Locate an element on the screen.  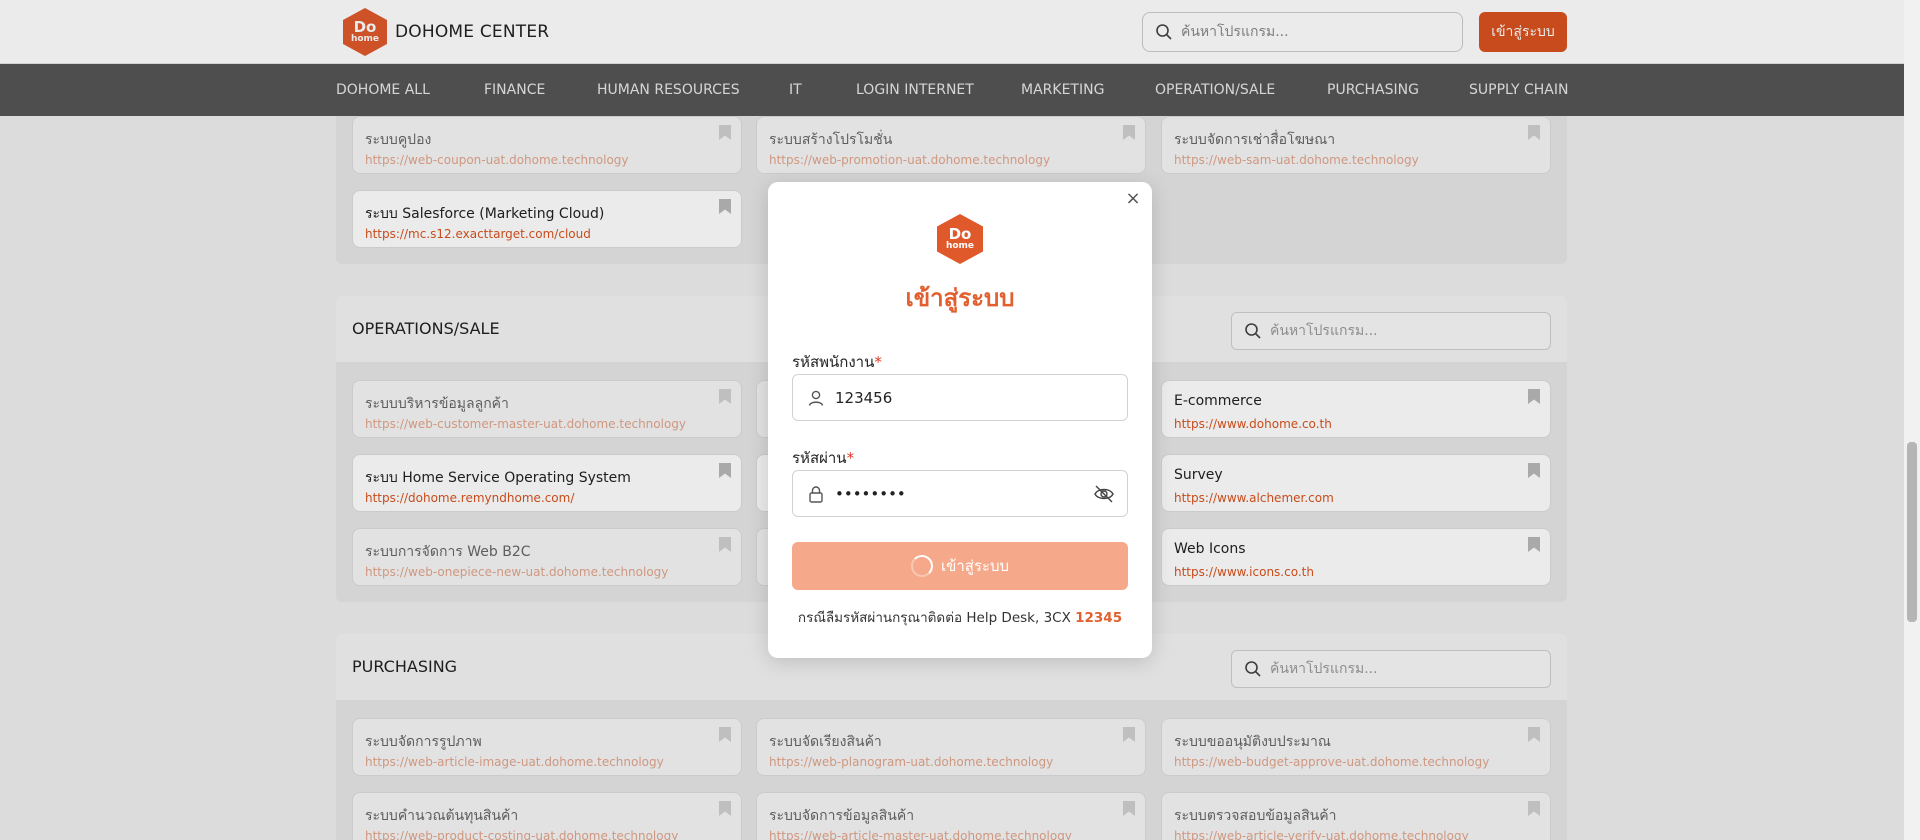
page-scrollbar is located at coordinates (1912, 420).